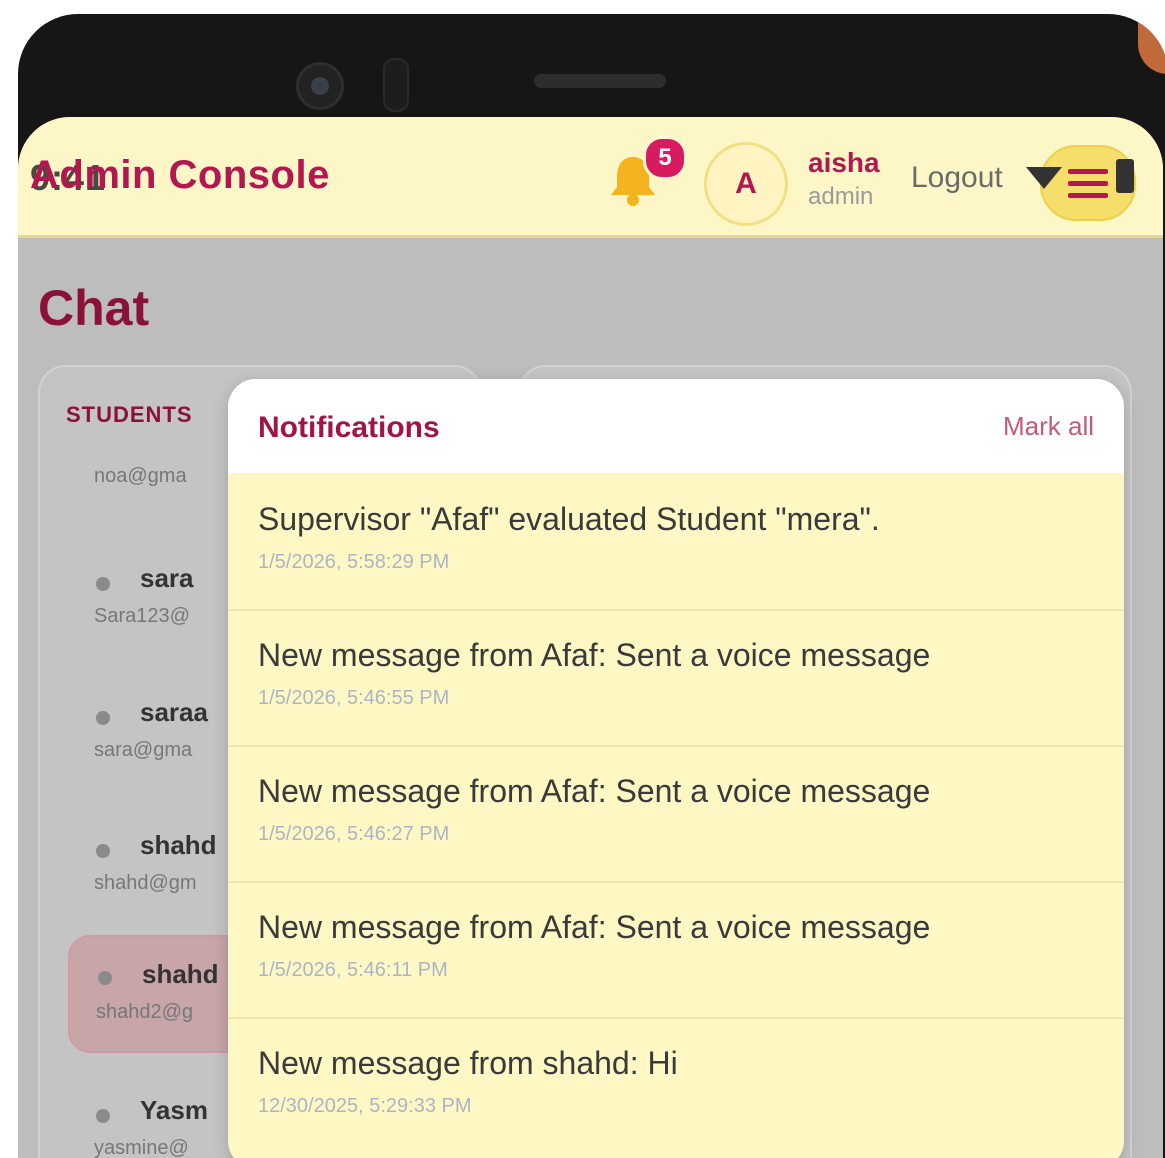 This screenshot has width=1165, height=1158. Describe the element at coordinates (468, 1063) in the screenshot. I see `notification-message: New message from shahd: Hi` at that location.